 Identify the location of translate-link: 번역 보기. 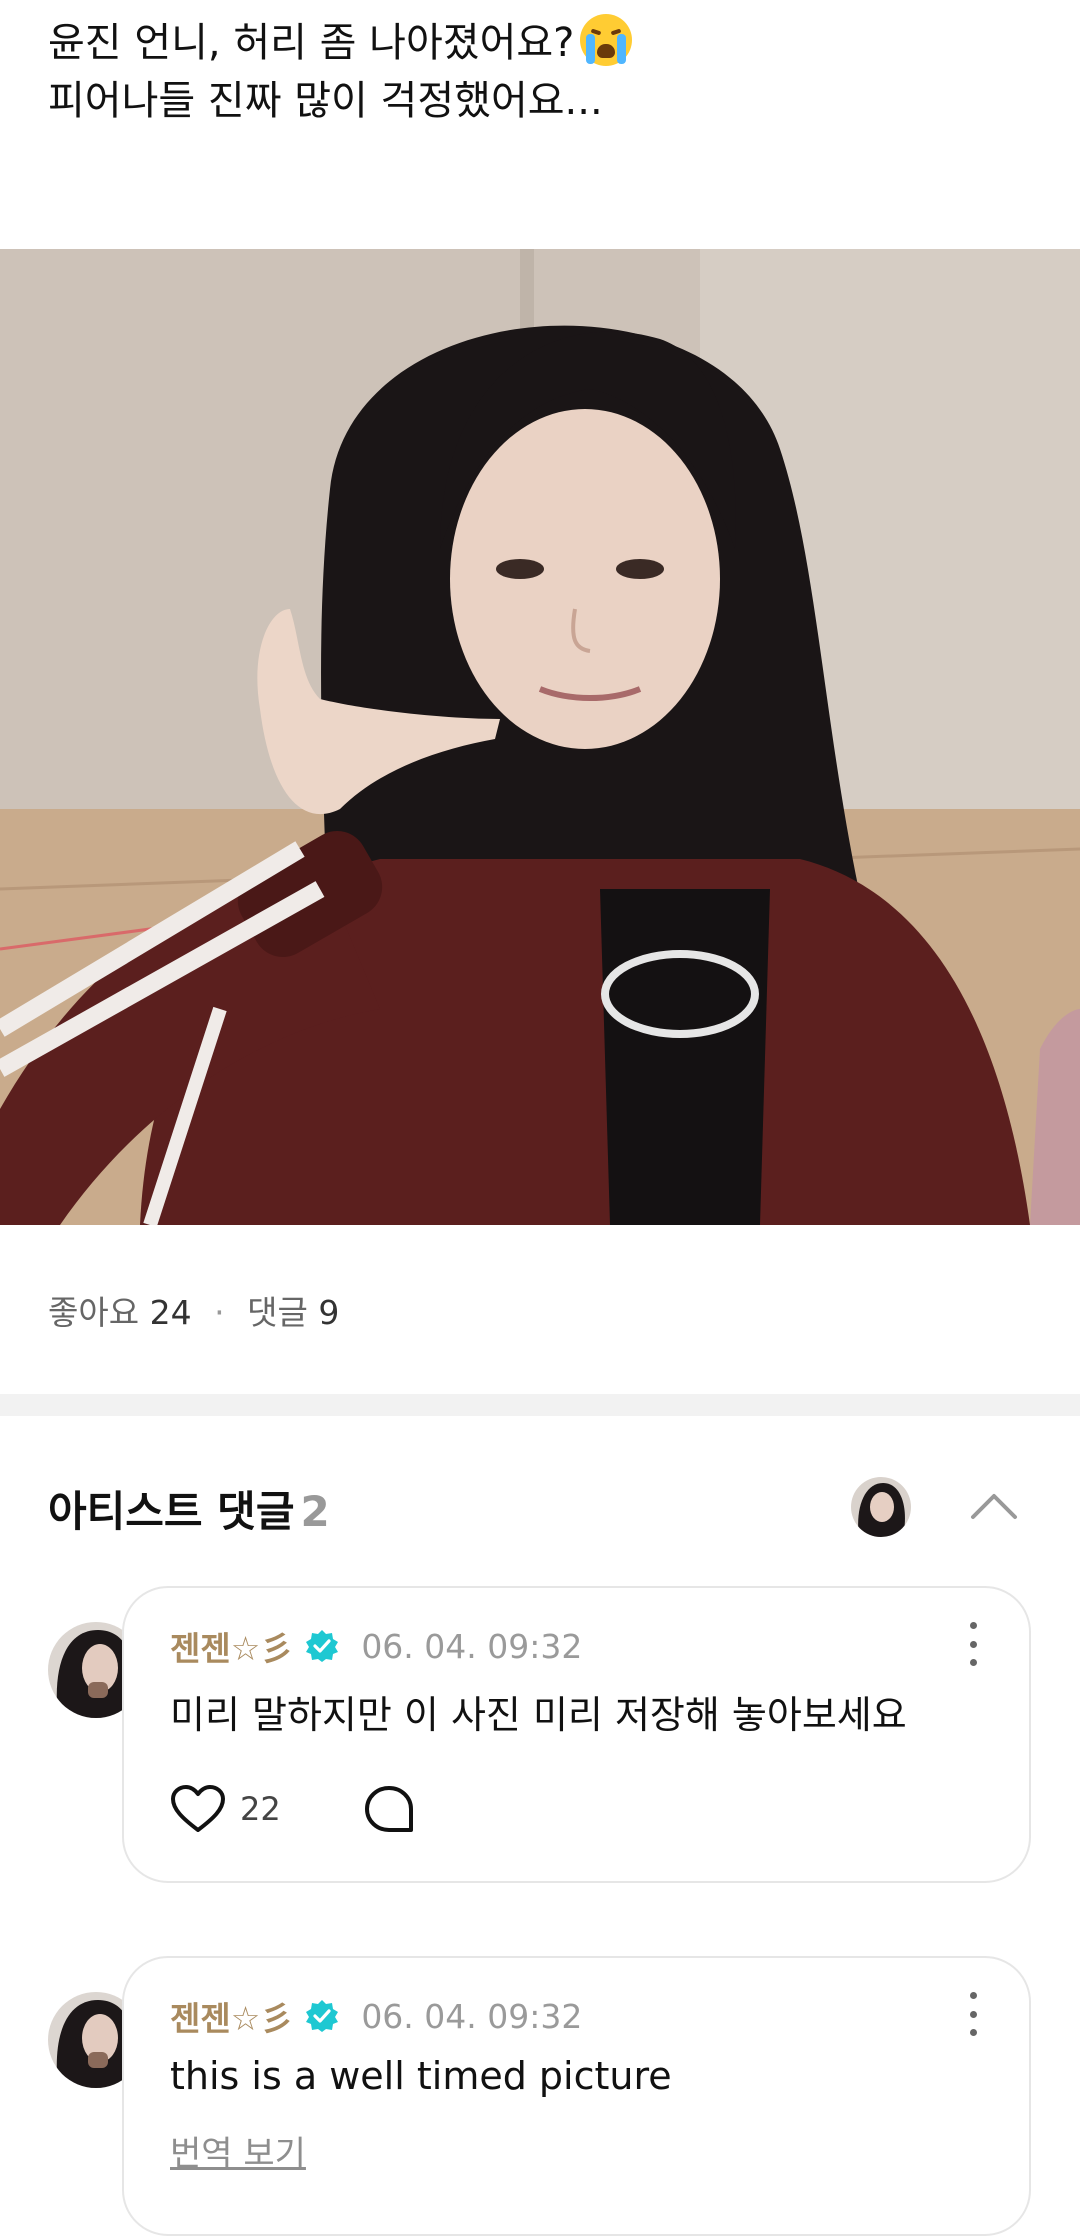
(238, 2150).